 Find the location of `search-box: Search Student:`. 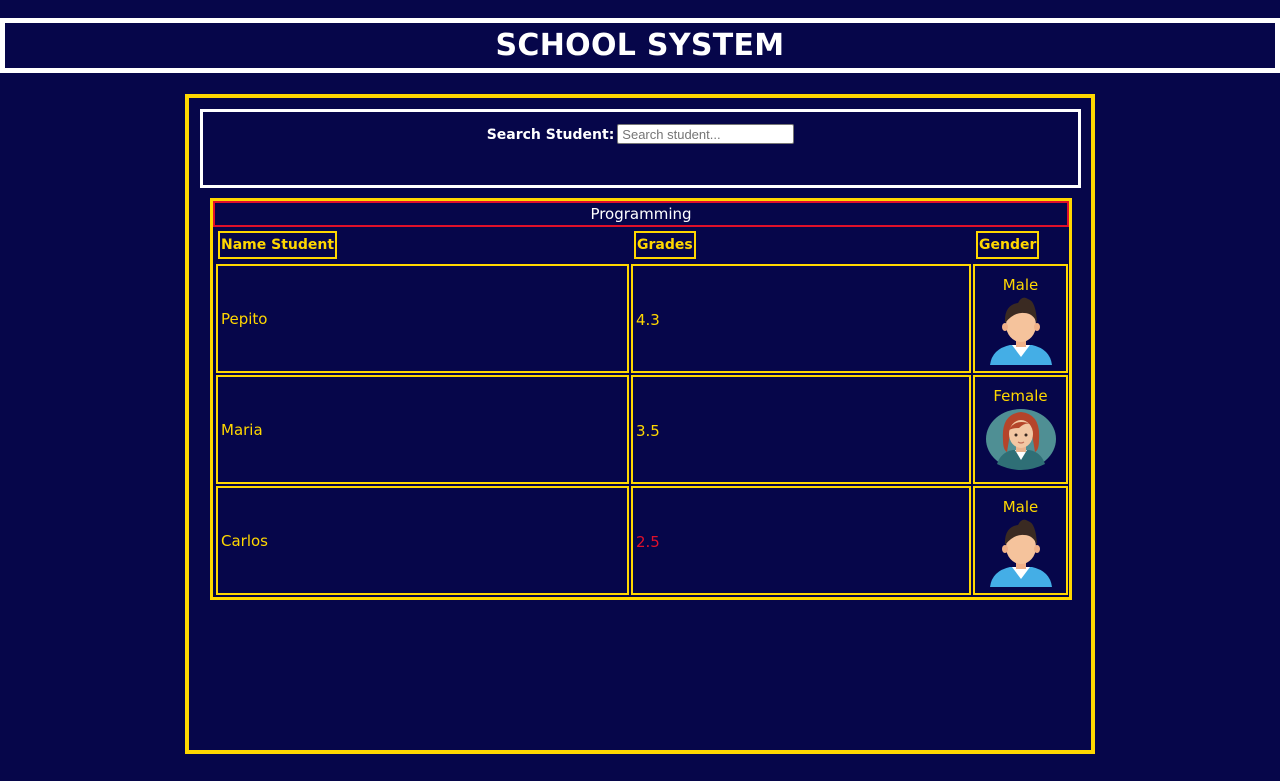

search-box: Search Student: is located at coordinates (640, 148).